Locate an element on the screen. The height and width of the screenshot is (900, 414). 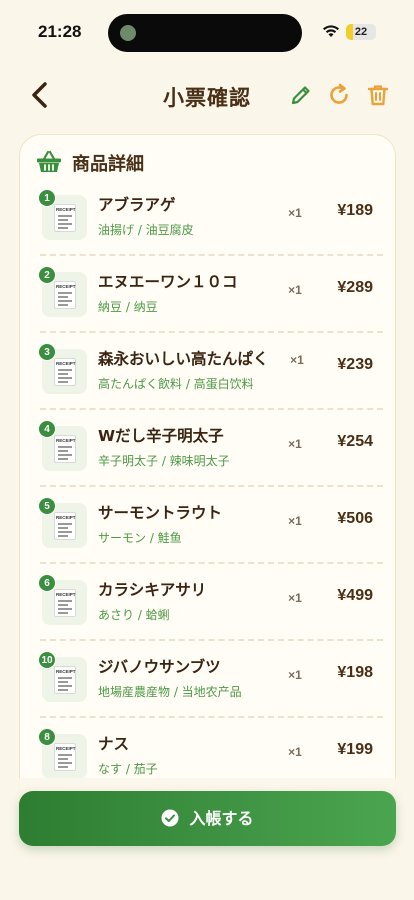
card-title: 商品詳細 is located at coordinates (108, 164).